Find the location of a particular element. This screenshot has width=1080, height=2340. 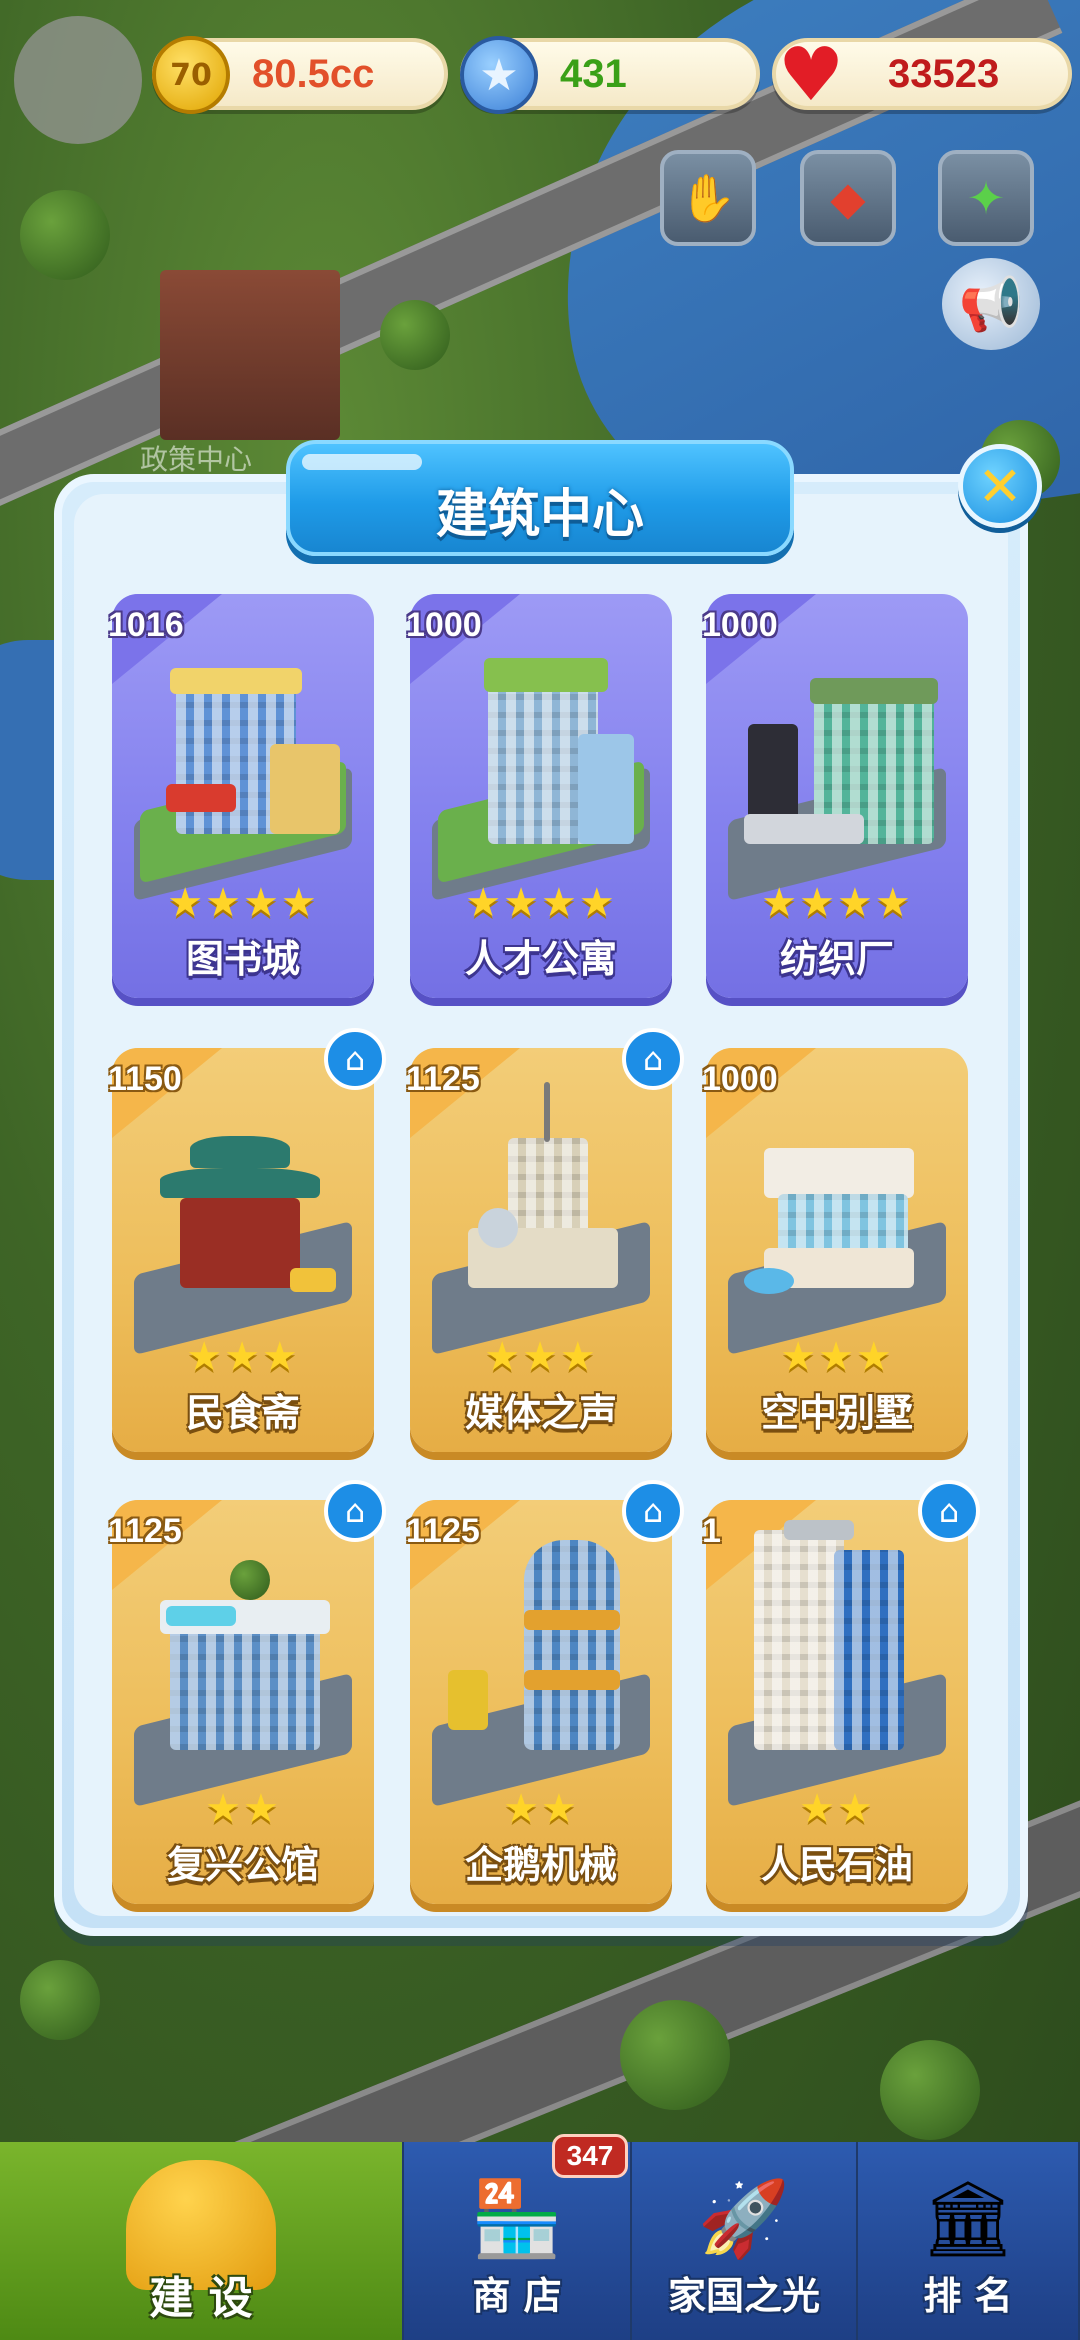

nav-rank-label: 排 名 is located at coordinates (968, 2296).